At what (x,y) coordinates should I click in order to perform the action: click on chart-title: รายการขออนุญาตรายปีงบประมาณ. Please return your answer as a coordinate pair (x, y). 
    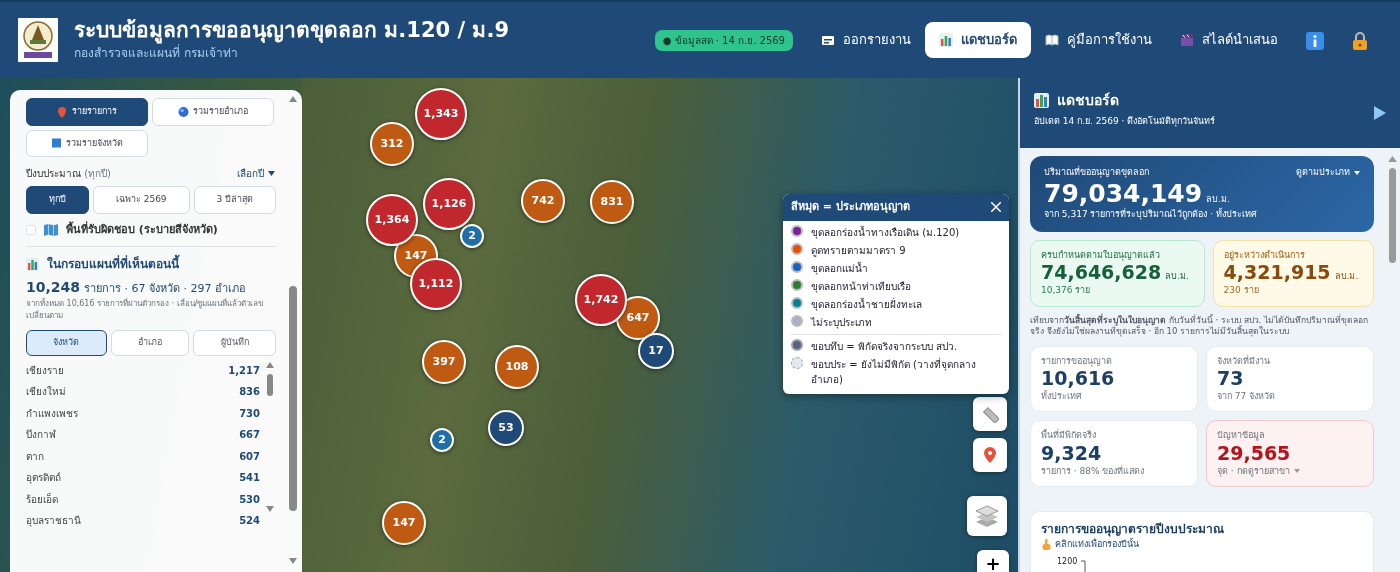
    Looking at the image, I should click on (1133, 529).